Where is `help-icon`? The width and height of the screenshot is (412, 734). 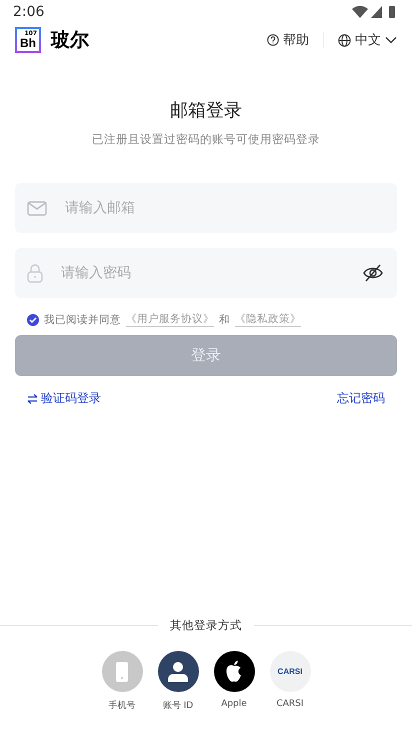 help-icon is located at coordinates (273, 40).